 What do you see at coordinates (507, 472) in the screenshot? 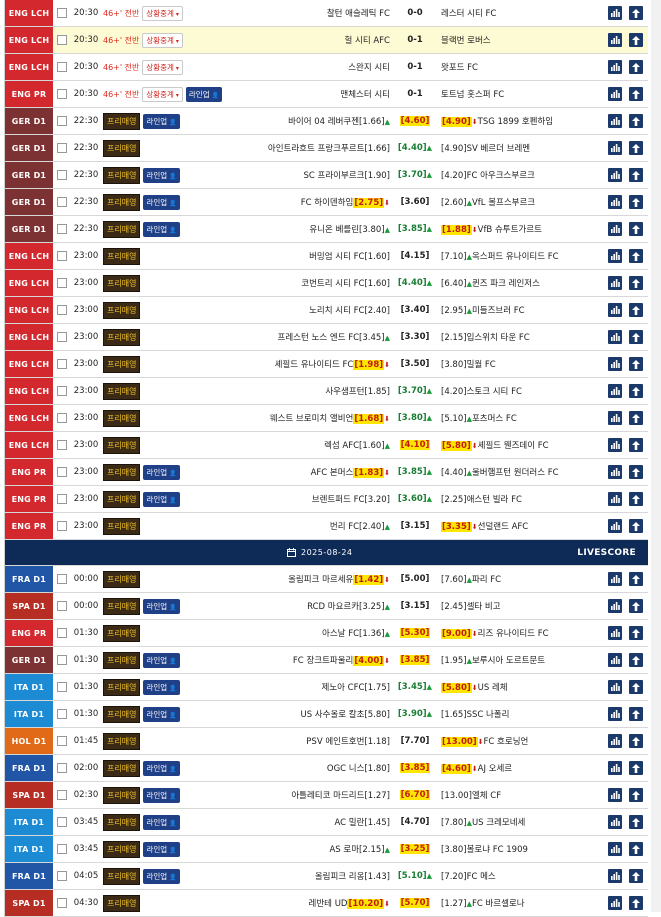
I see `away-team-cell: [4.40]▲울버햄프턴 원더러스 FC` at bounding box center [507, 472].